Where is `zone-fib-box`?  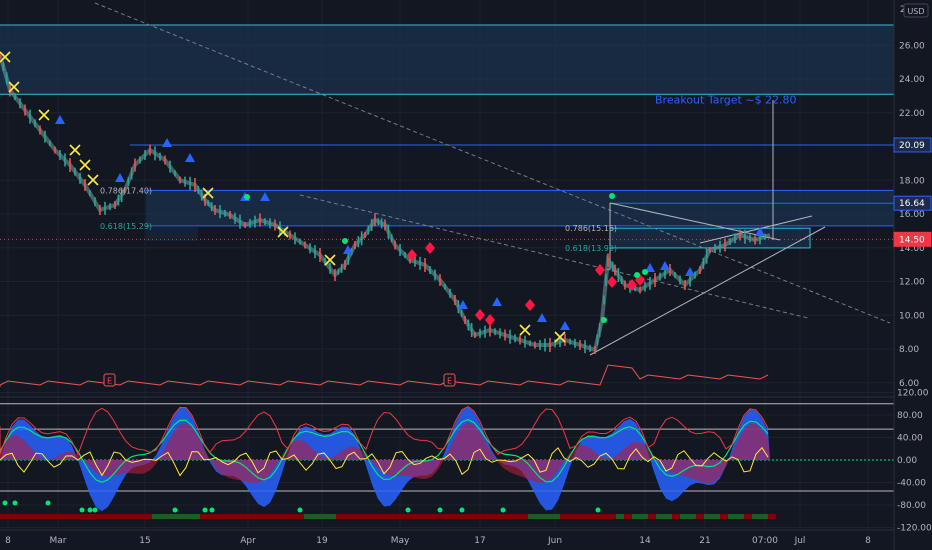 zone-fib-box is located at coordinates (710, 238).